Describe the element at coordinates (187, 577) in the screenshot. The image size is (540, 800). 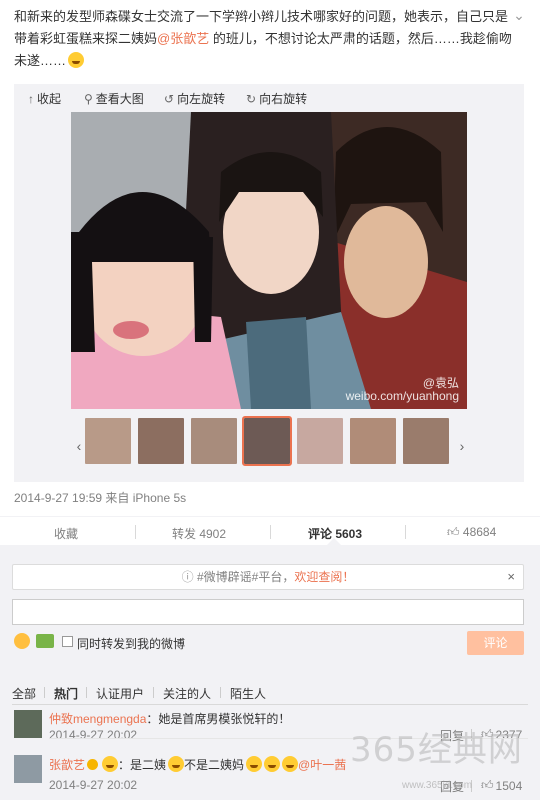
I see `info-icon: ⓘ` at that location.